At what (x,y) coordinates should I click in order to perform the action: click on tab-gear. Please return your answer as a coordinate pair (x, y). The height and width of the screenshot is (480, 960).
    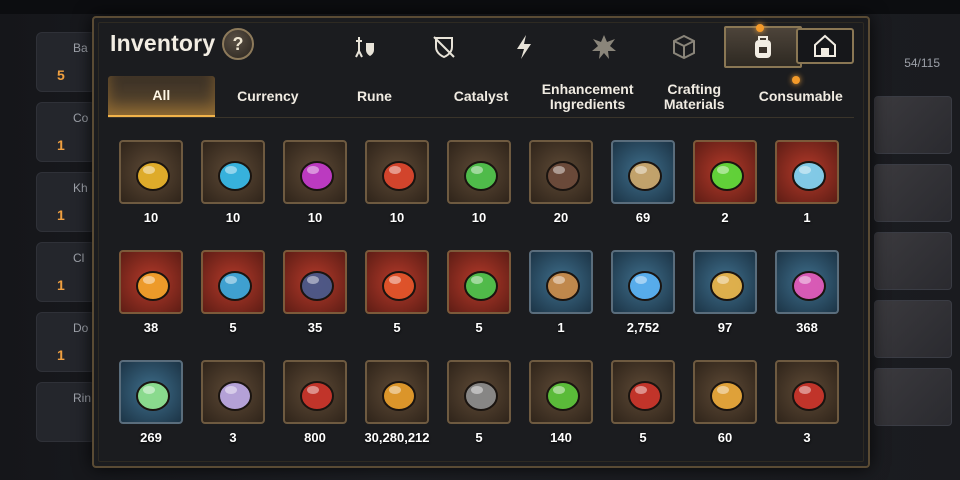
    Looking at the image, I should click on (444, 47).